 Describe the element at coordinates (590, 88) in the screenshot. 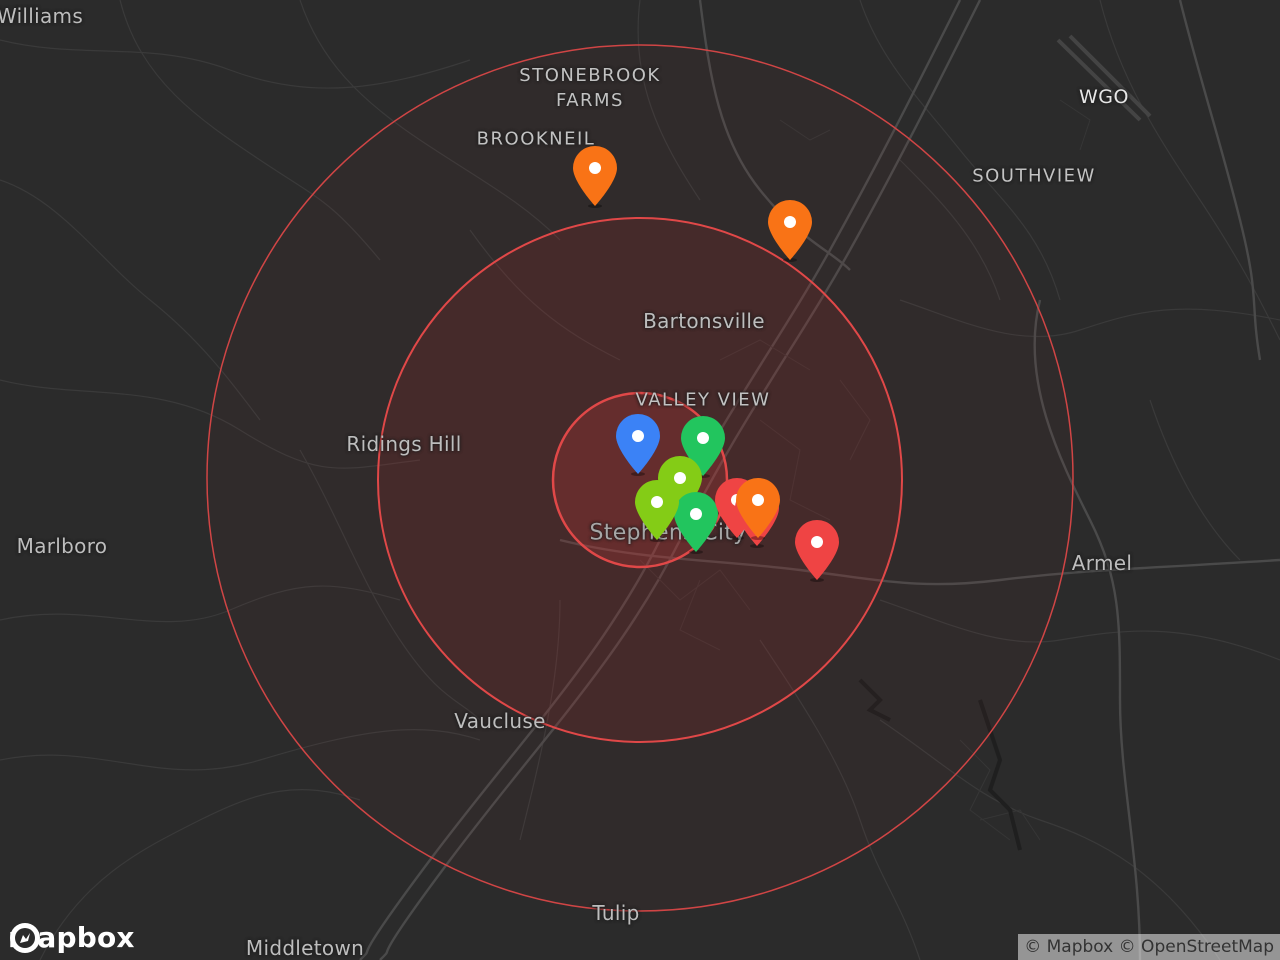

I see `place-label-stonebrook-farms: STONEBROOK FARMS` at that location.